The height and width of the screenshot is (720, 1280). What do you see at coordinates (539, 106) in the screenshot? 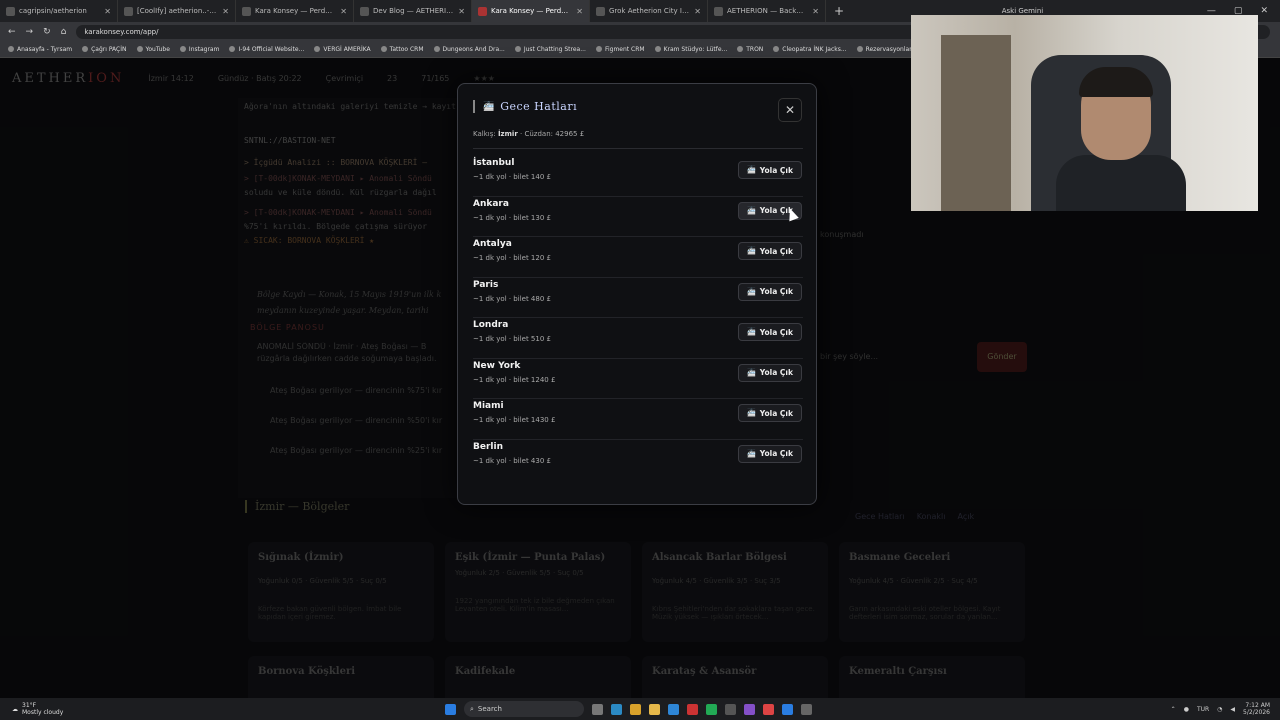
I see `modal-title: Gece Hatları` at bounding box center [539, 106].